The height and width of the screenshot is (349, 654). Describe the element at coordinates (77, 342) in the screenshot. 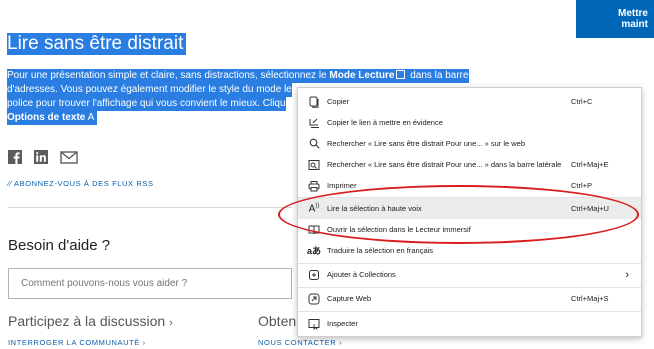

I see `ask-community-link: INTERROGER LA COMMUNAUTÉ ›` at that location.